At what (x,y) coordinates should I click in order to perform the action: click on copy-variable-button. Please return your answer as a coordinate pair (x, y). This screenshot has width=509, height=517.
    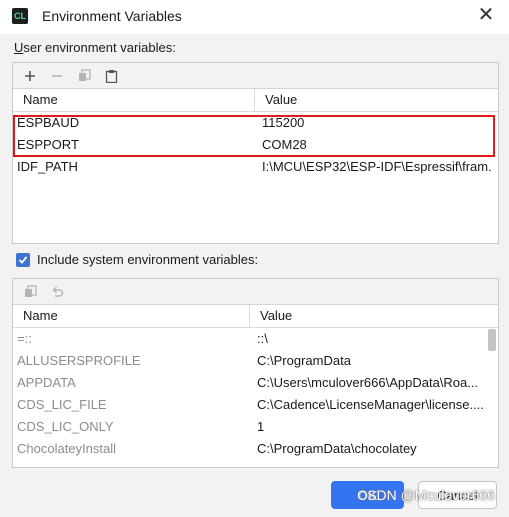
    Looking at the image, I should click on (84, 76).